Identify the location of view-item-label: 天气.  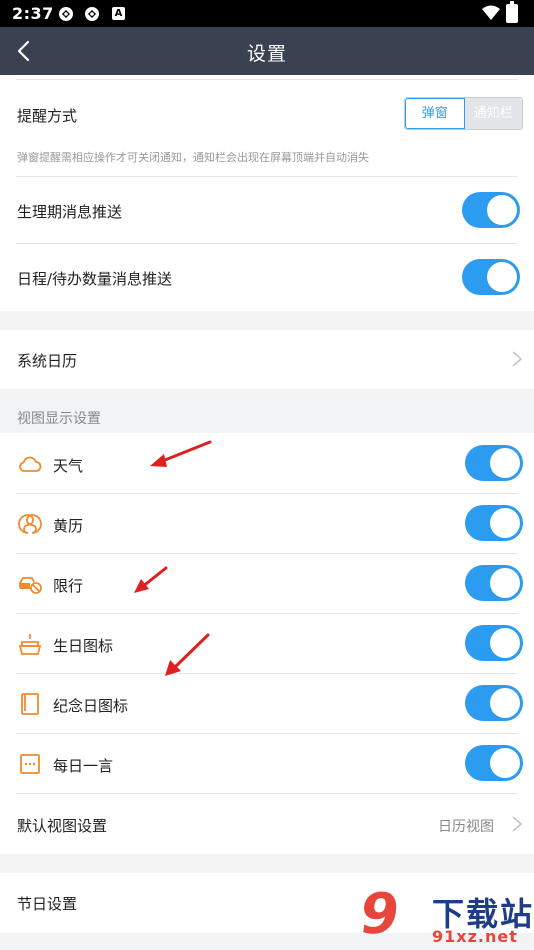
(68, 466).